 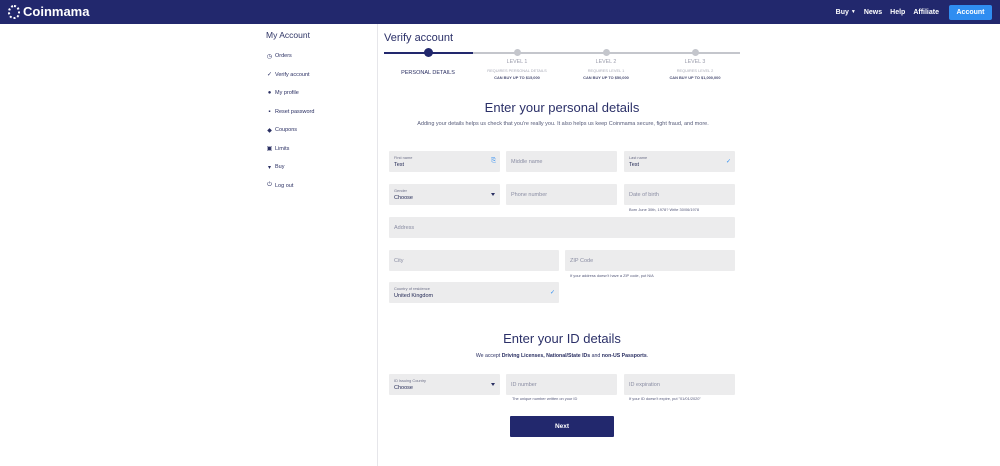 I want to click on id-issuing-country-value: Choose, so click(x=403, y=388).